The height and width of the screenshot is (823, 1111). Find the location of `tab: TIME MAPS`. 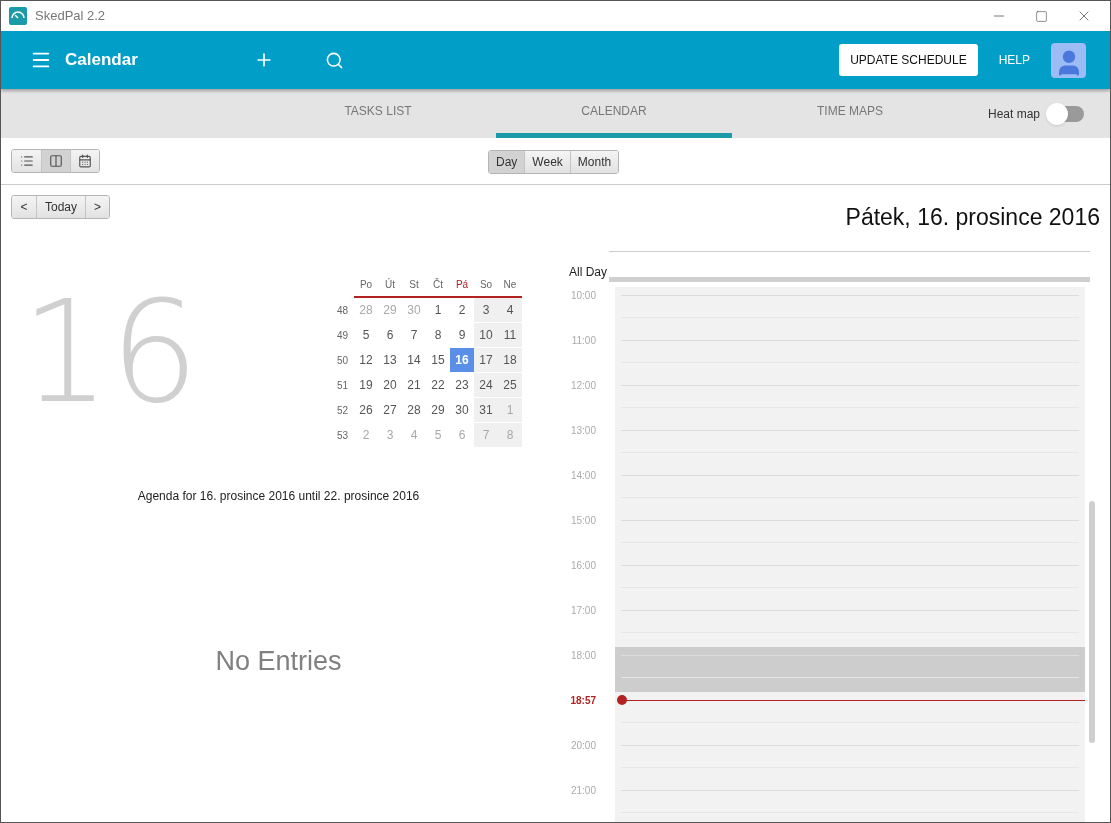

tab: TIME MAPS is located at coordinates (850, 113).